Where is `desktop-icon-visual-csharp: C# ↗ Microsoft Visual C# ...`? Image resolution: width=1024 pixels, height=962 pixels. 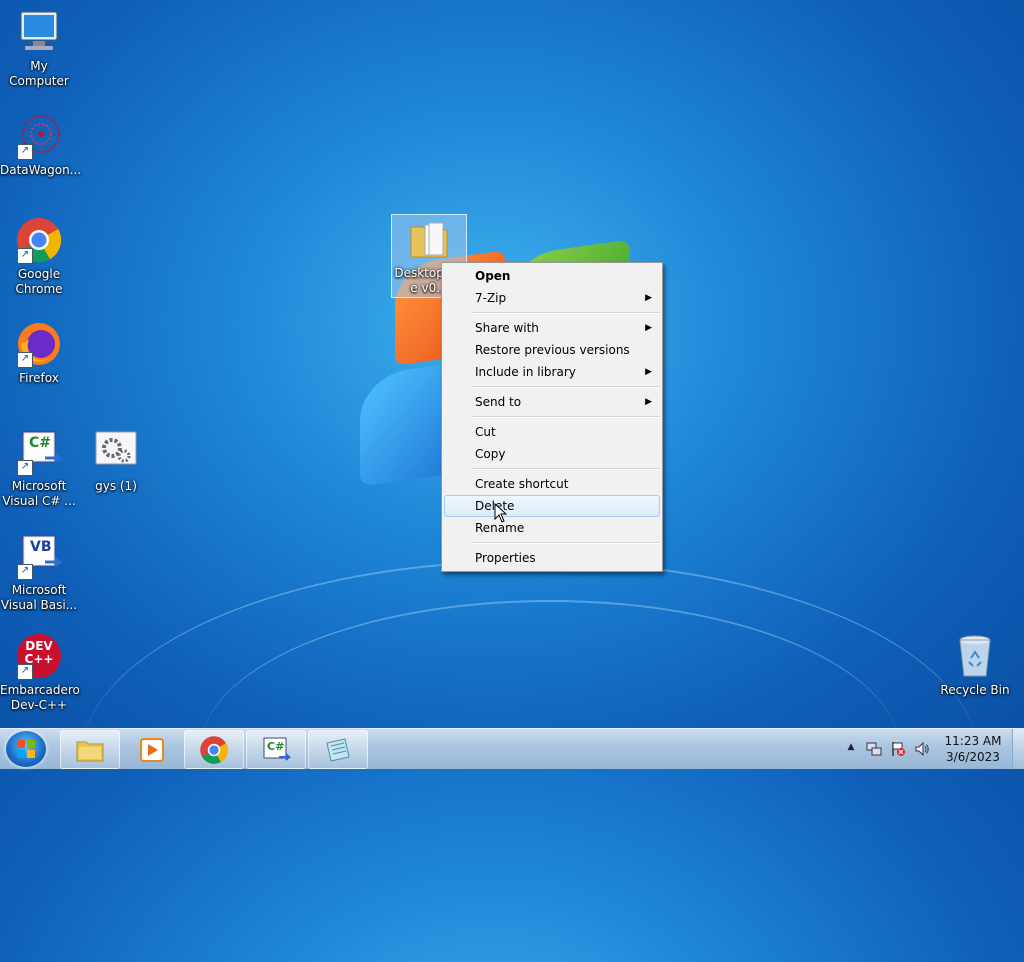
desktop-icon-visual-csharp: C# ↗ Microsoft Visual C# ... is located at coordinates (39, 468).